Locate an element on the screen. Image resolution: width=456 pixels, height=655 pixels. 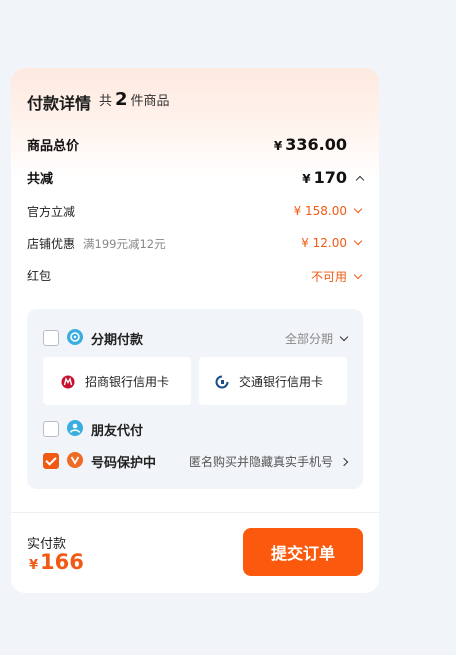
installment-all-toggle: 全部分期 is located at coordinates (316, 338).